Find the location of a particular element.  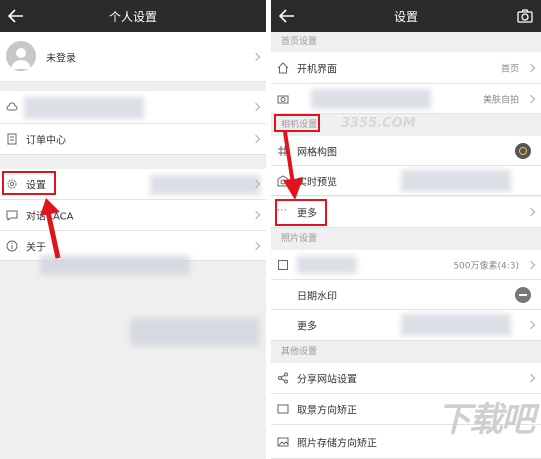

info-icon is located at coordinates (12, 246).